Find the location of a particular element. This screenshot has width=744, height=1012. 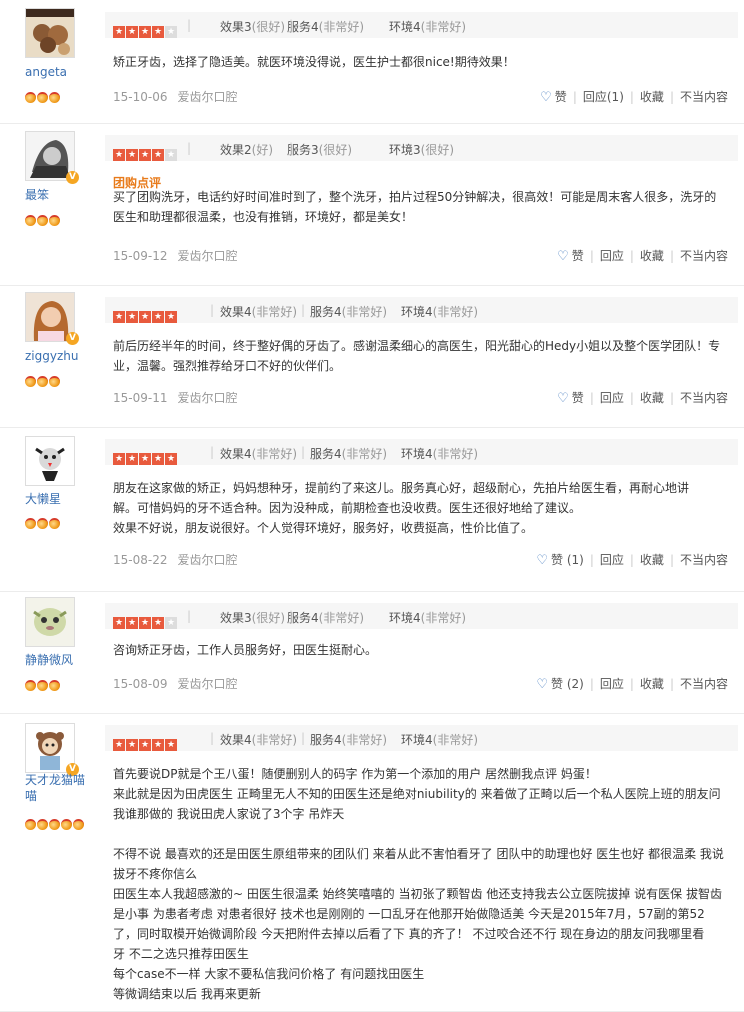

review-meta: 15-09-12 爱齿尔口腔 is located at coordinates (175, 255).